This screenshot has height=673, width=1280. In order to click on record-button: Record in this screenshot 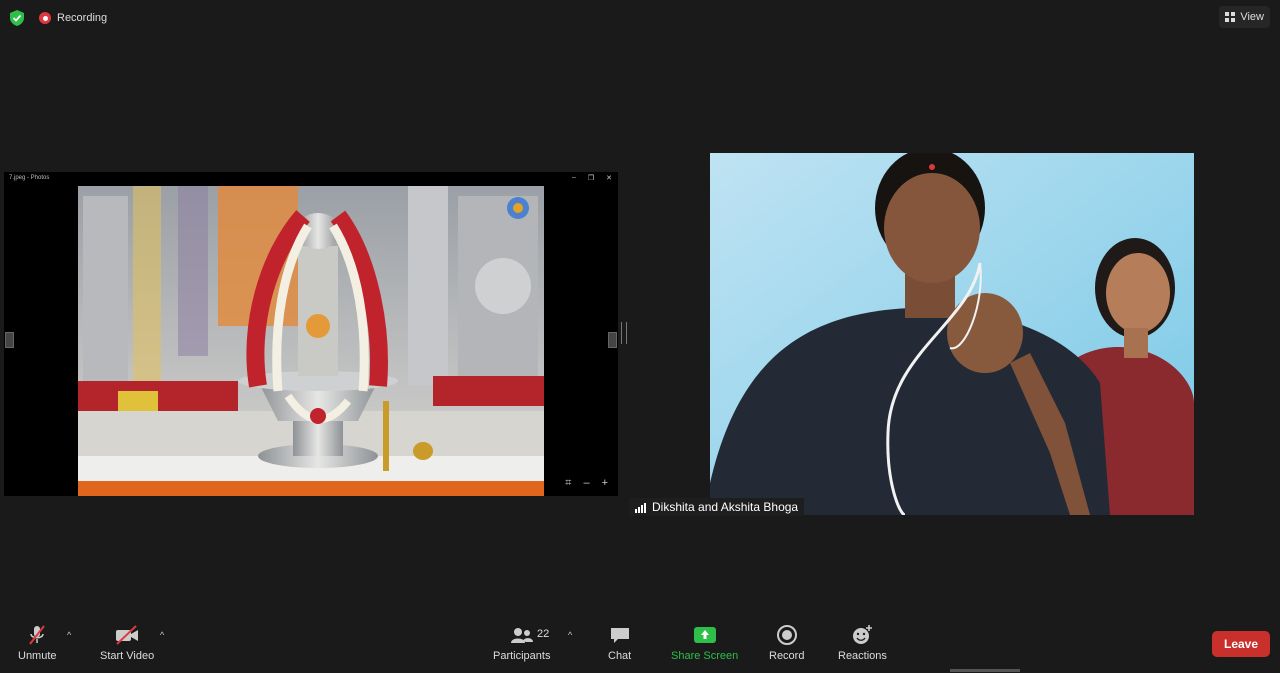, I will do `click(786, 643)`.